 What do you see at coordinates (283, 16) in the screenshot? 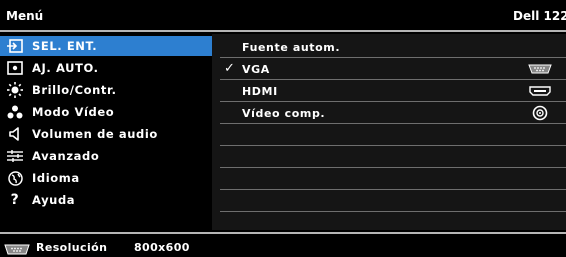
I see `title-bar: Menú Dell 1220` at bounding box center [283, 16].